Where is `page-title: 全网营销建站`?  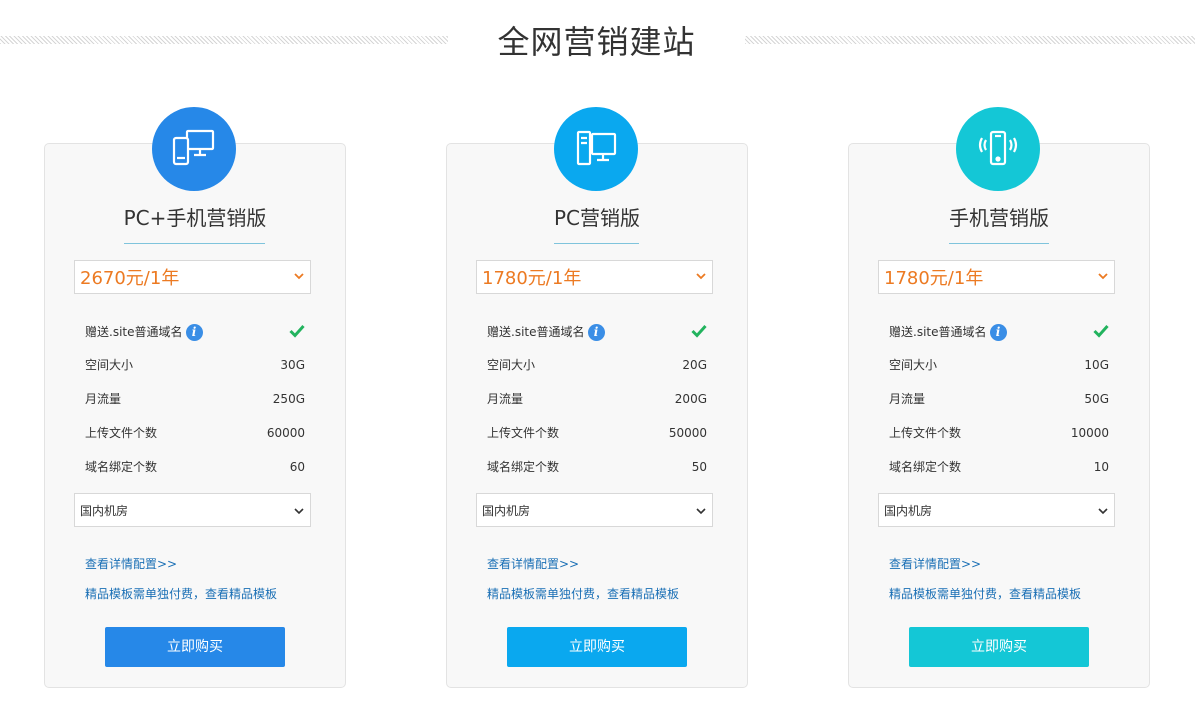 page-title: 全网营销建站 is located at coordinates (596, 42).